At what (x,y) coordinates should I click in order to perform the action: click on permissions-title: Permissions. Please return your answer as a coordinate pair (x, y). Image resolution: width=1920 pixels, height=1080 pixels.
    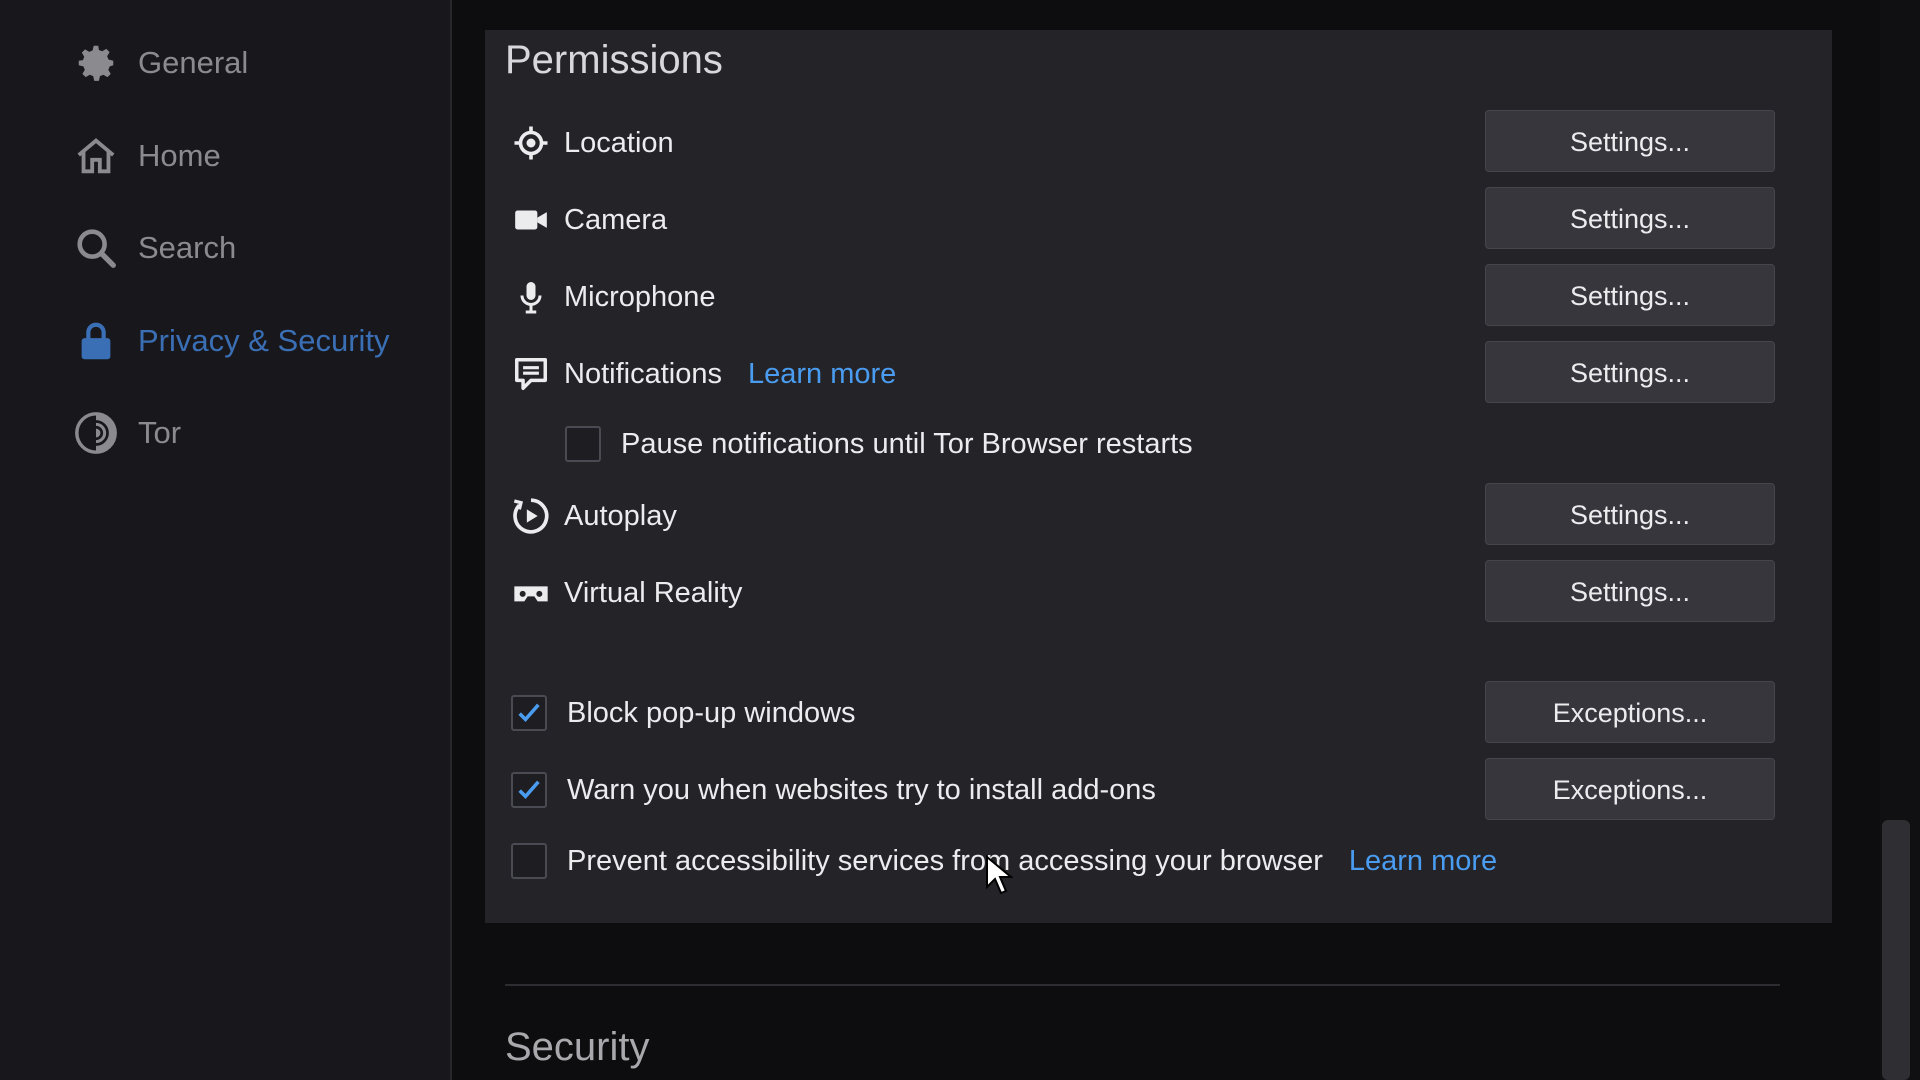
    Looking at the image, I should click on (614, 60).